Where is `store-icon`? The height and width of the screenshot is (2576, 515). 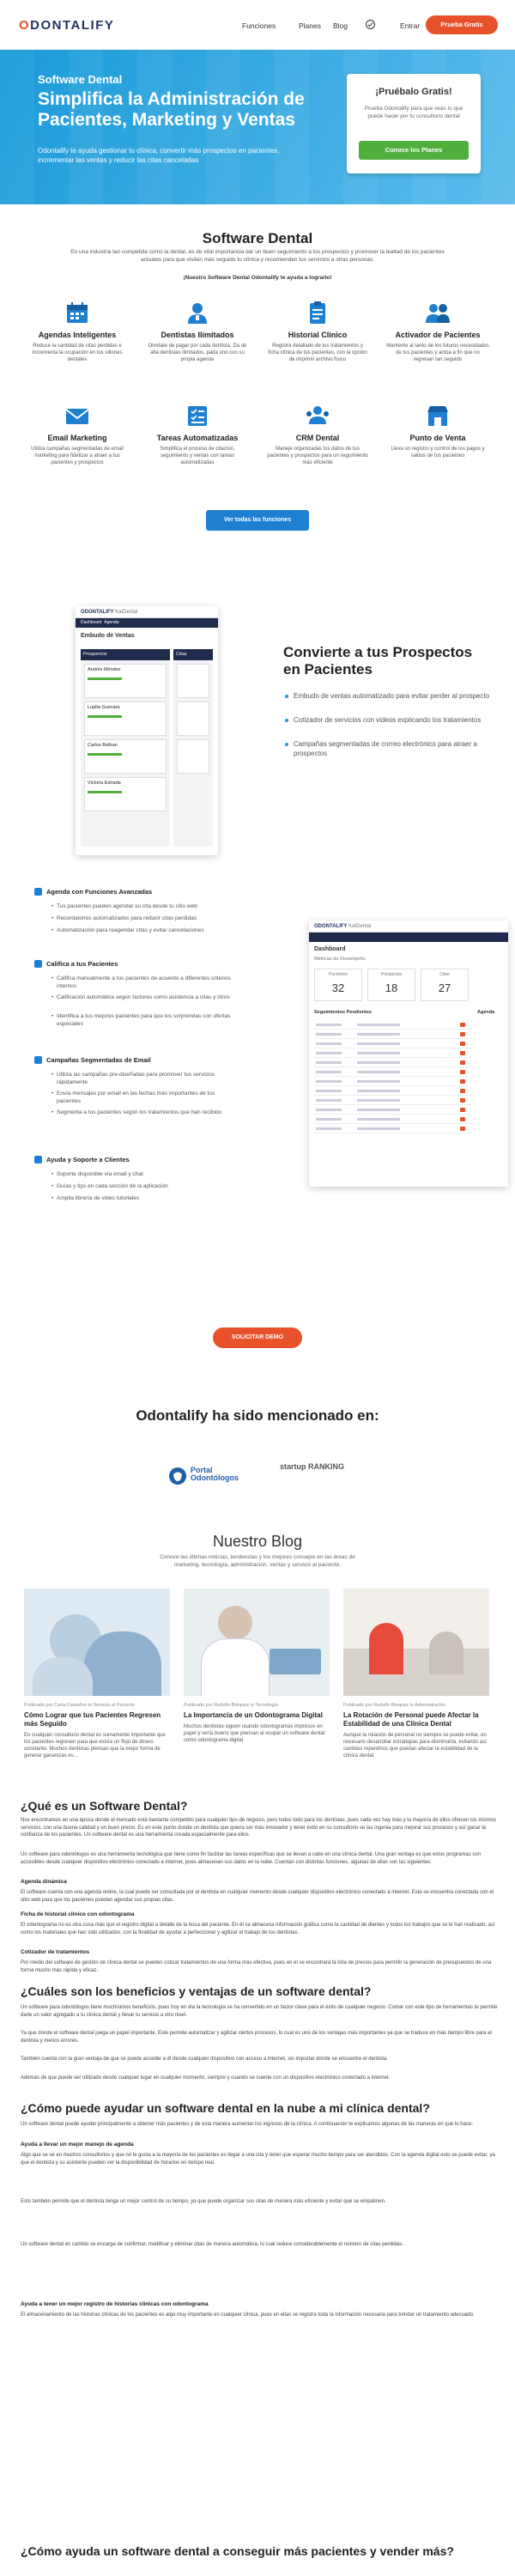
store-icon is located at coordinates (438, 416).